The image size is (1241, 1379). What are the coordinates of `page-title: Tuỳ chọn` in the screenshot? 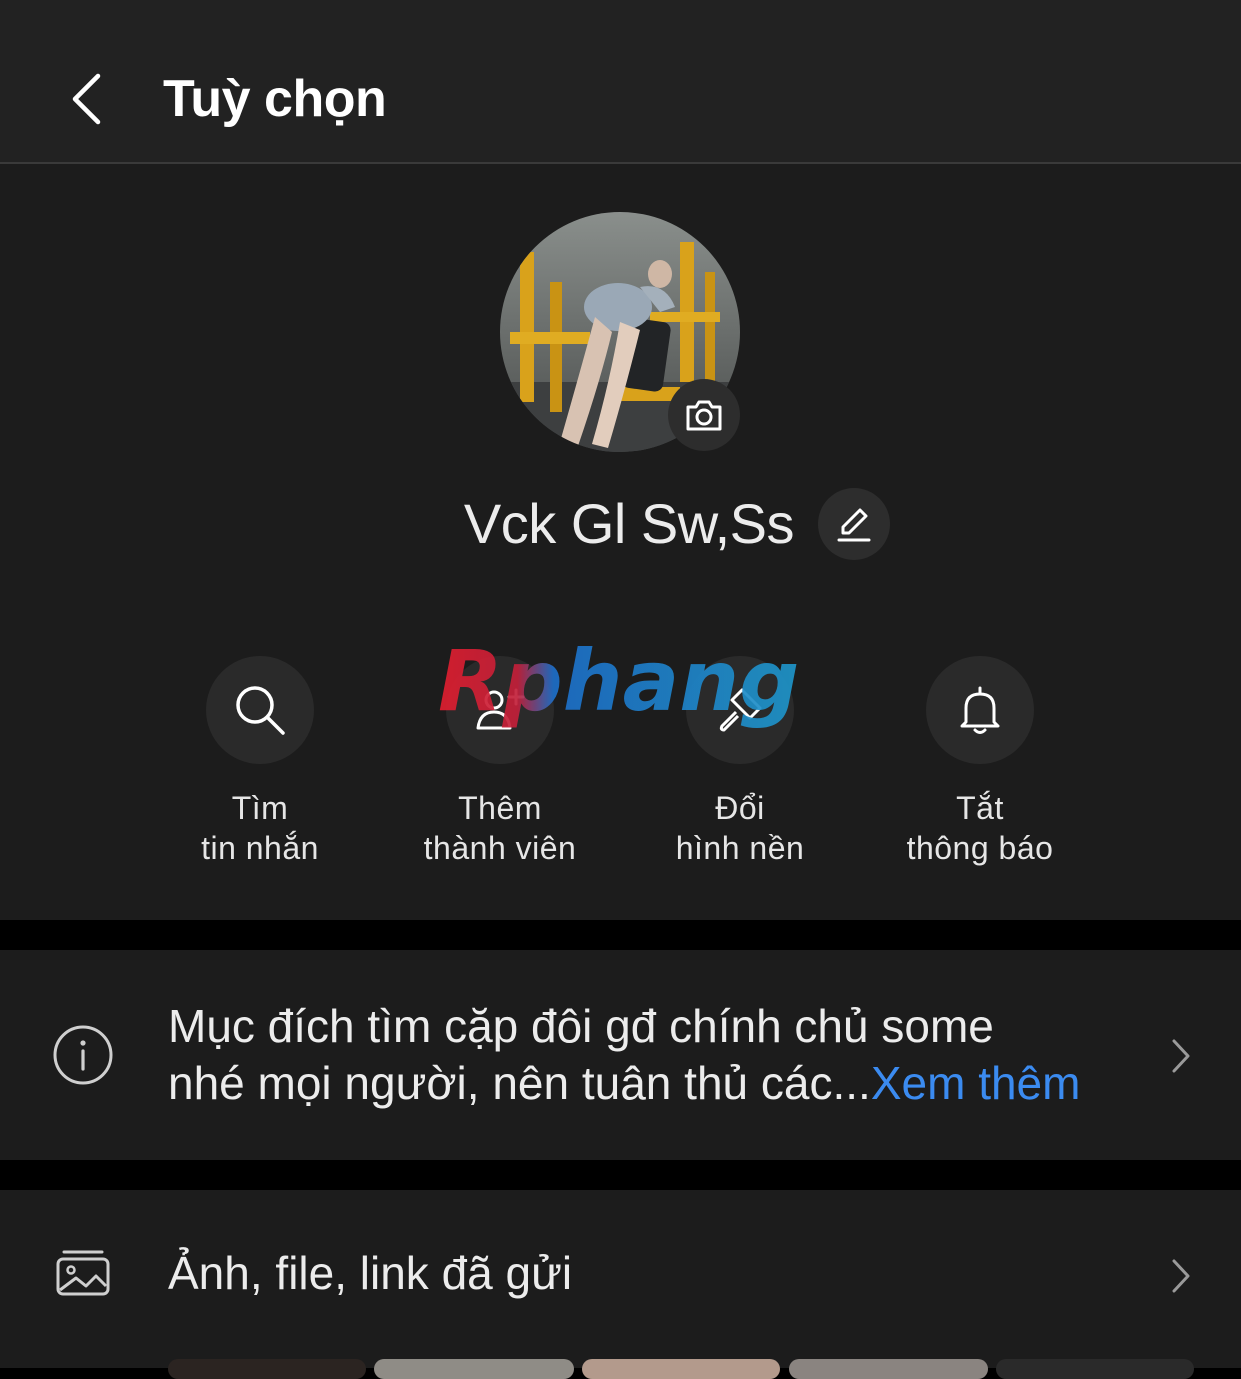 It's located at (275, 99).